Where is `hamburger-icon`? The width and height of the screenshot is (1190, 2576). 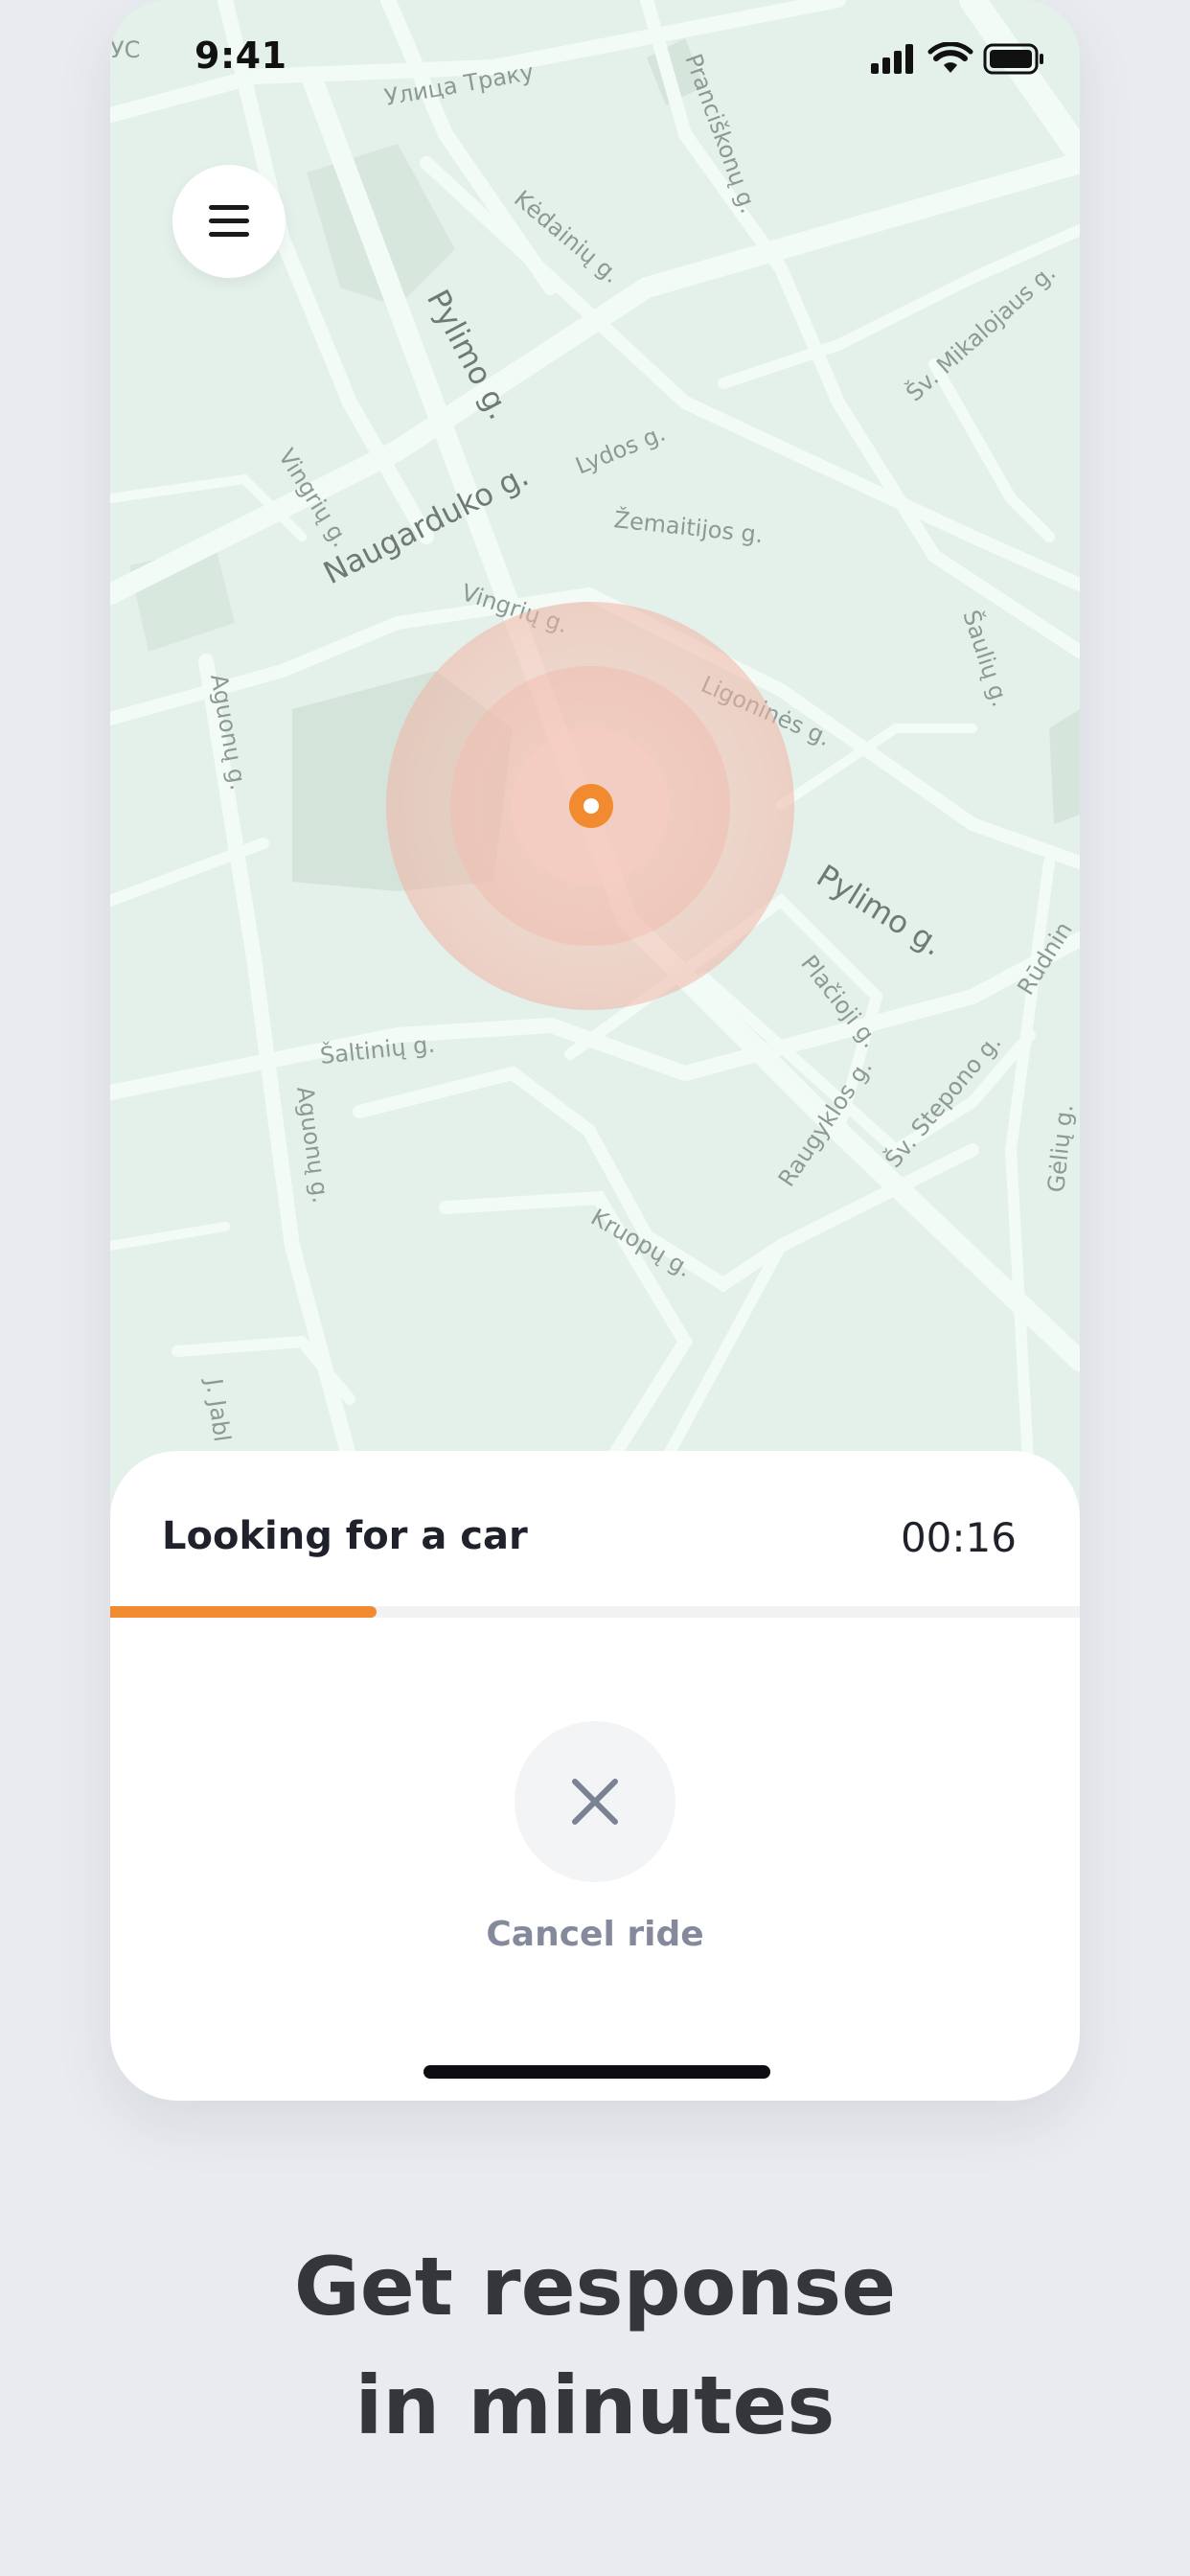 hamburger-icon is located at coordinates (229, 221).